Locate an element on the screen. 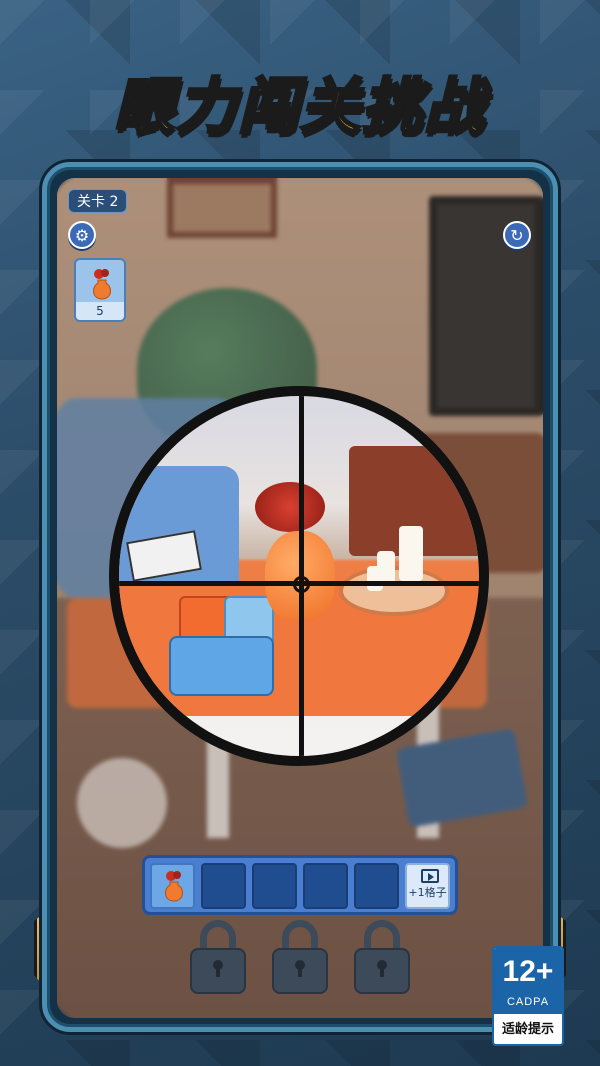 The image size is (600, 1066). blue-box is located at coordinates (221, 666).